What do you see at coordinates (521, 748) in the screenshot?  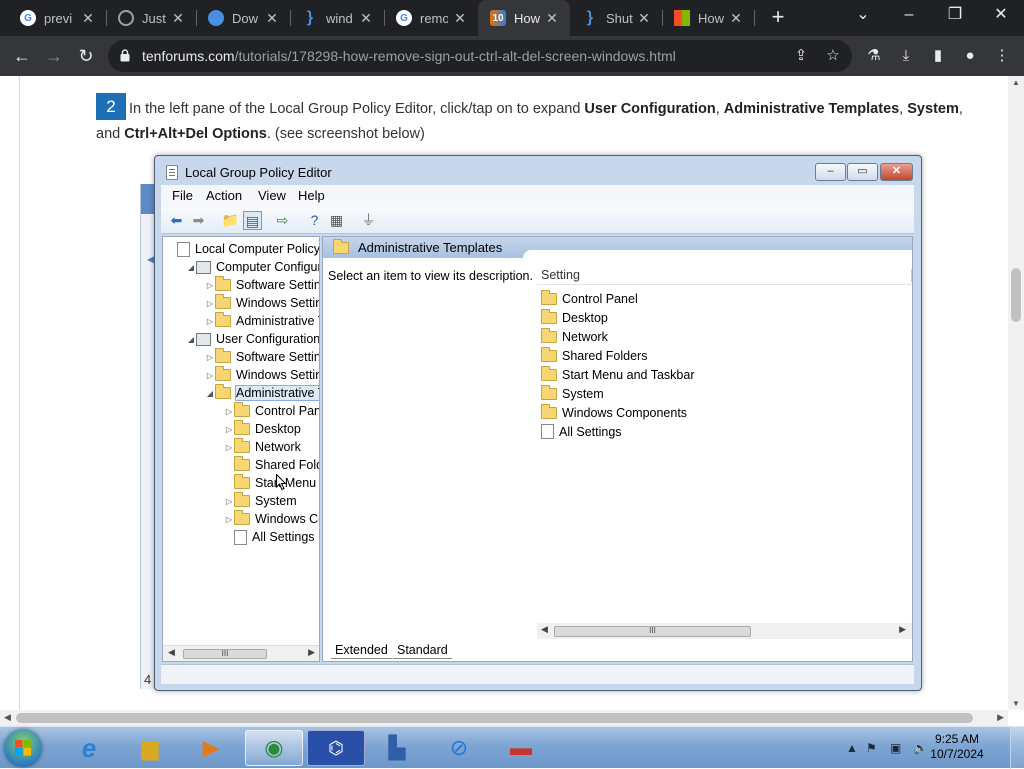 I see `toolbox-app-icon: ▬` at bounding box center [521, 748].